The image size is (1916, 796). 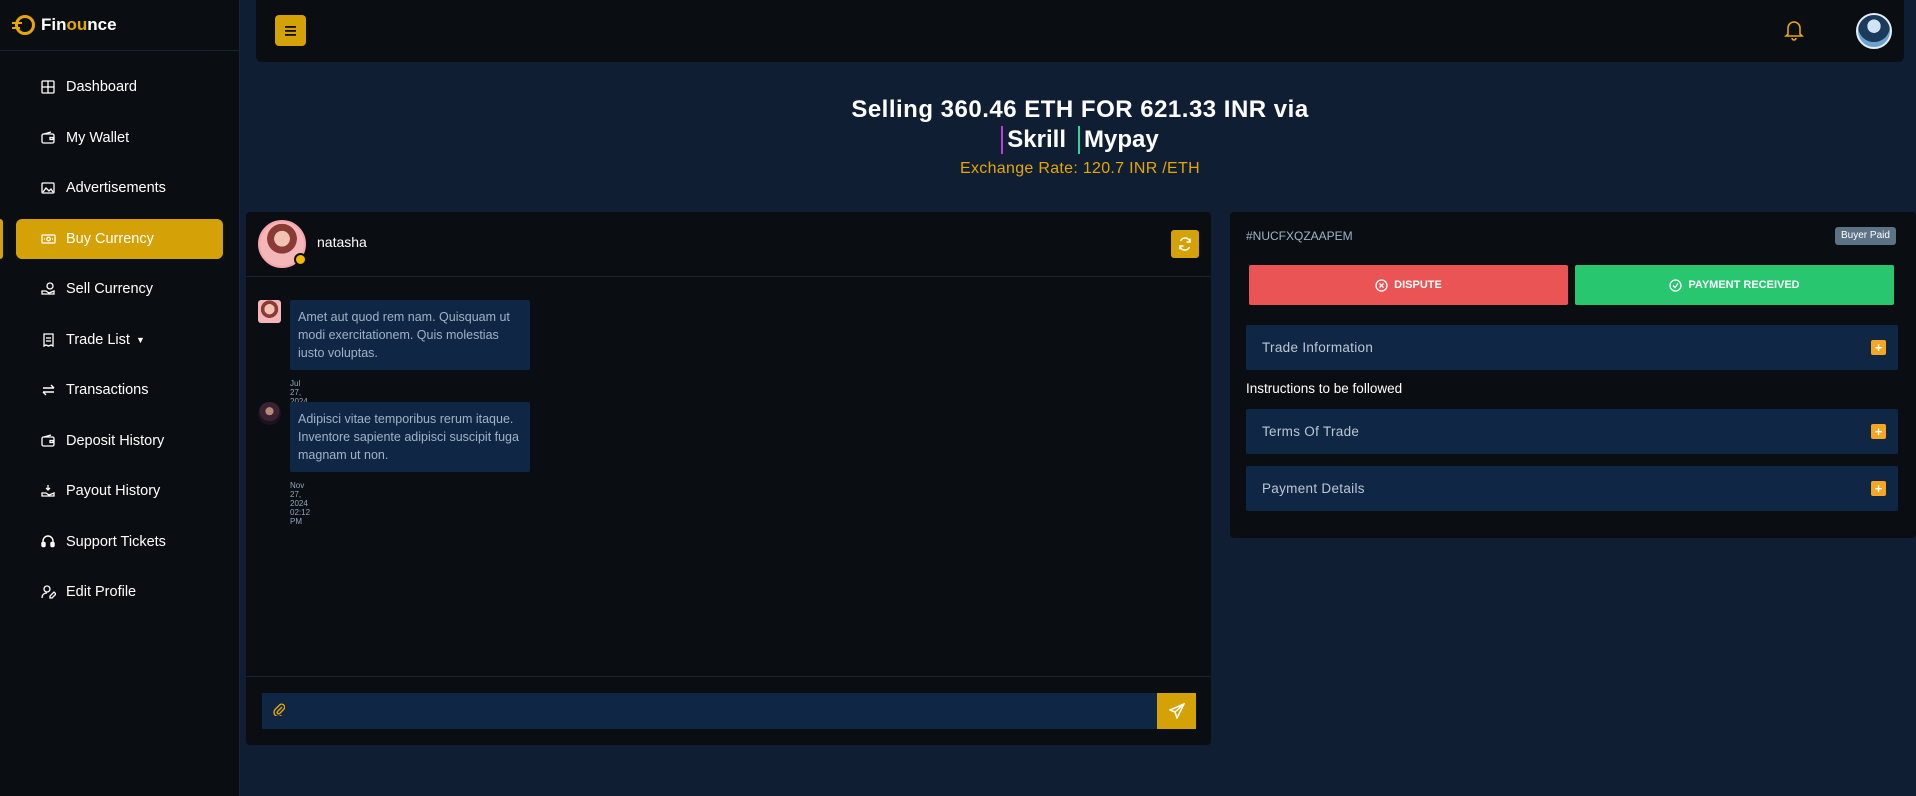 I want to click on sidebar-item-buy-currency: Buy Currency, so click(x=111, y=238).